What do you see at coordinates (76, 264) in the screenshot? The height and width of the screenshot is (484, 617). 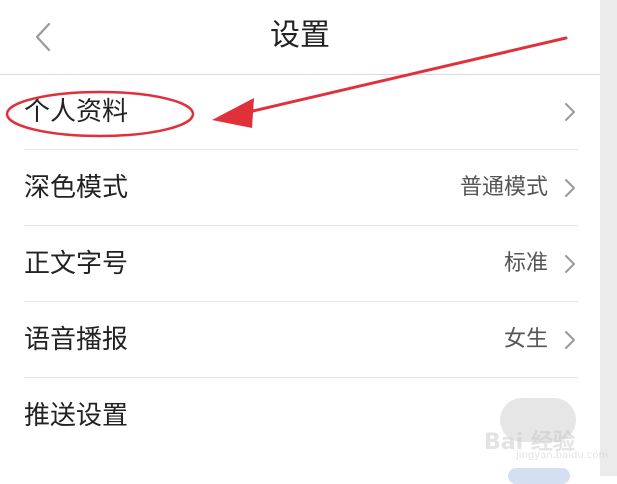 I see `row-label: 正文字号` at bounding box center [76, 264].